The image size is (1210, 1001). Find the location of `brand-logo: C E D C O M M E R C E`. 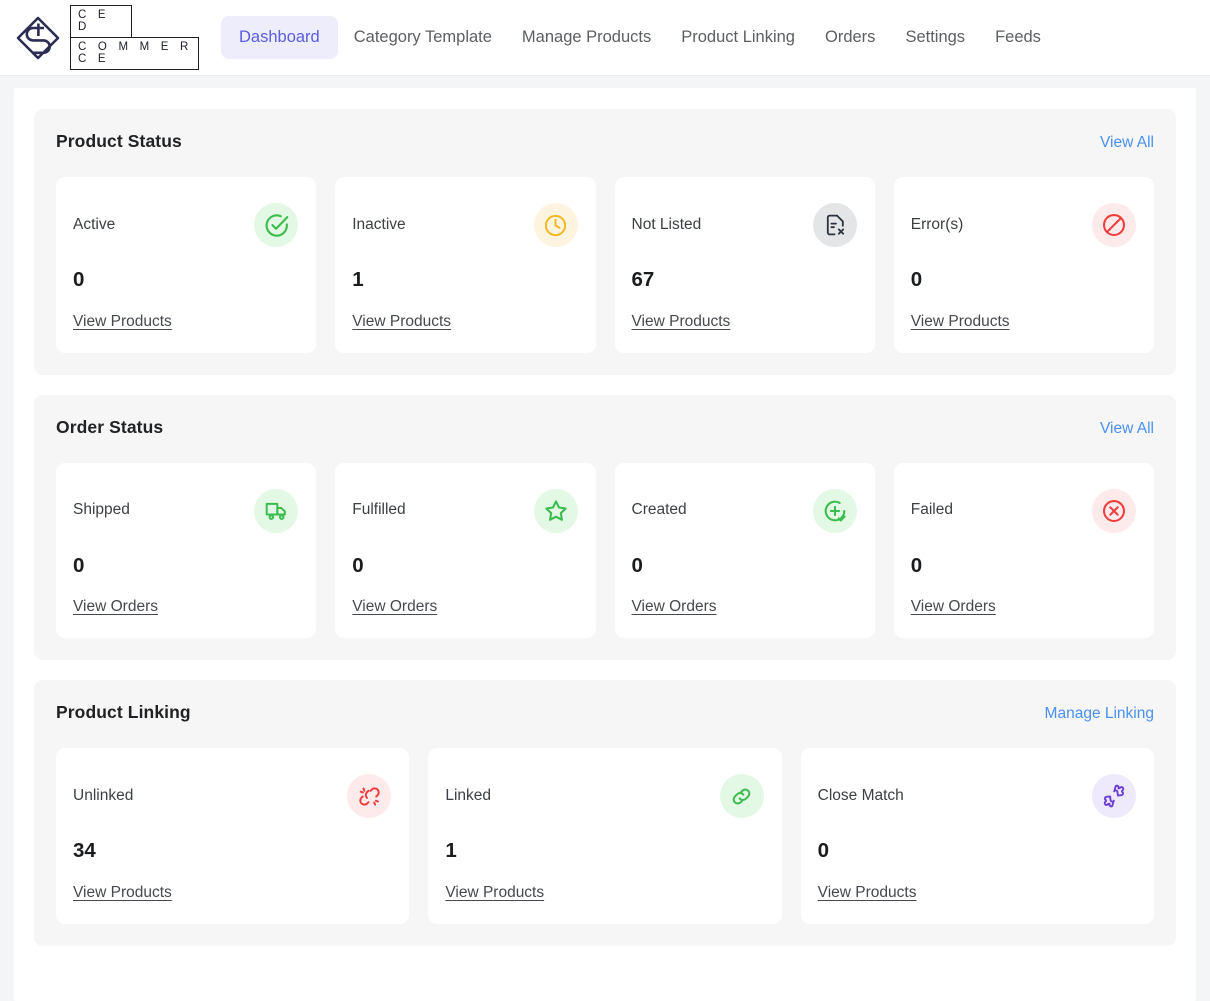

brand-logo: C E D C O M M E R C E is located at coordinates (106, 37).